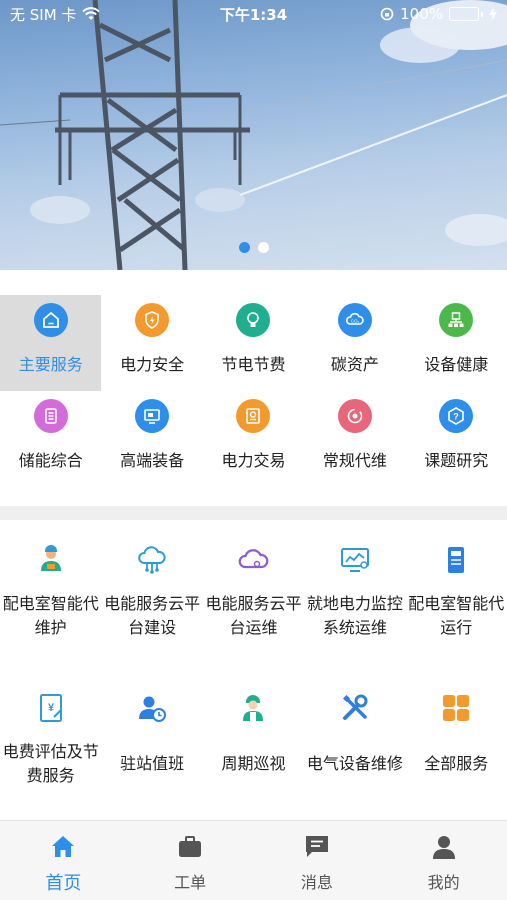 This screenshot has height=900, width=507. Describe the element at coordinates (50, 460) in the screenshot. I see `category-label: 储能综合` at that location.